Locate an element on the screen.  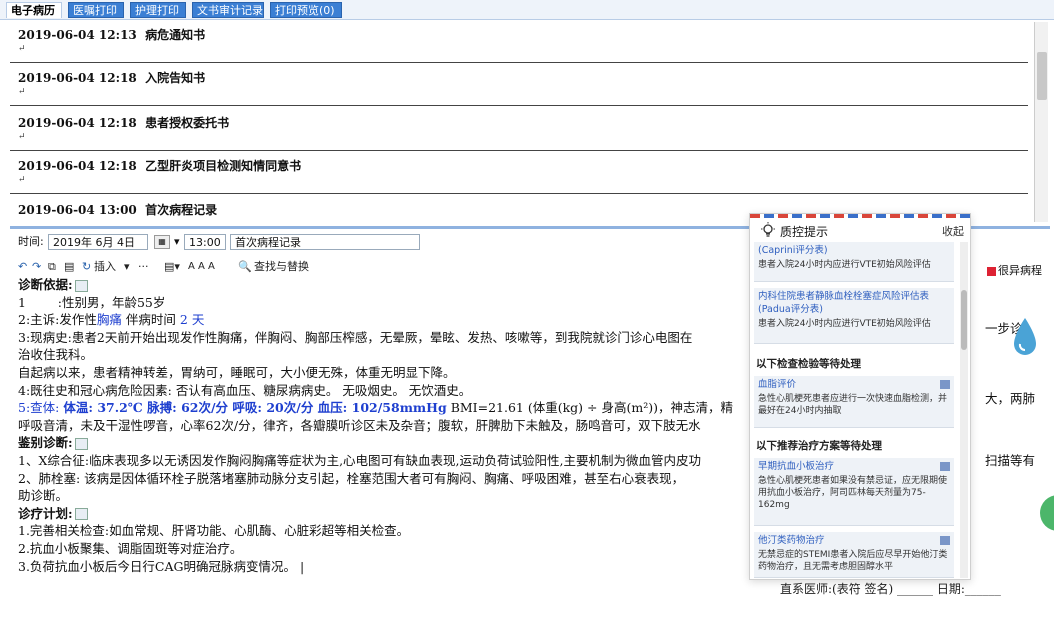
doc-line: 1 is located at coordinates (22, 302).